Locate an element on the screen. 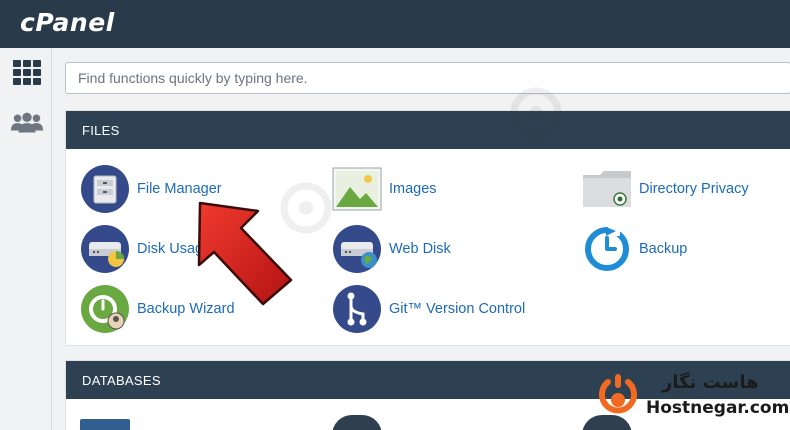 This screenshot has width=790, height=430. images-icon is located at coordinates (357, 189).